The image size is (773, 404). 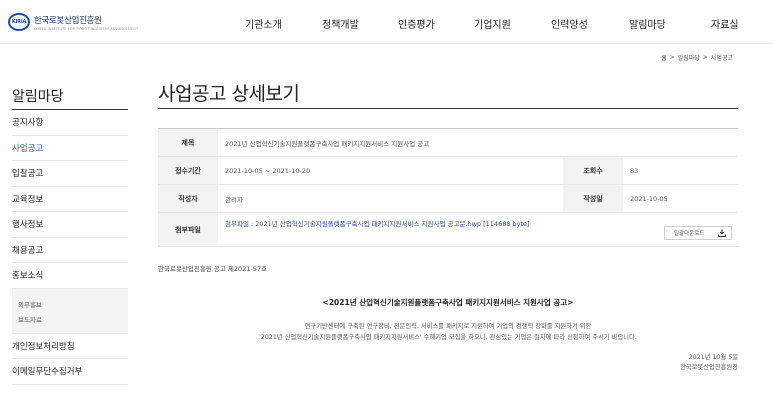 I want to click on sidebar-item-pr-news: 홍보소식, so click(x=70, y=276).